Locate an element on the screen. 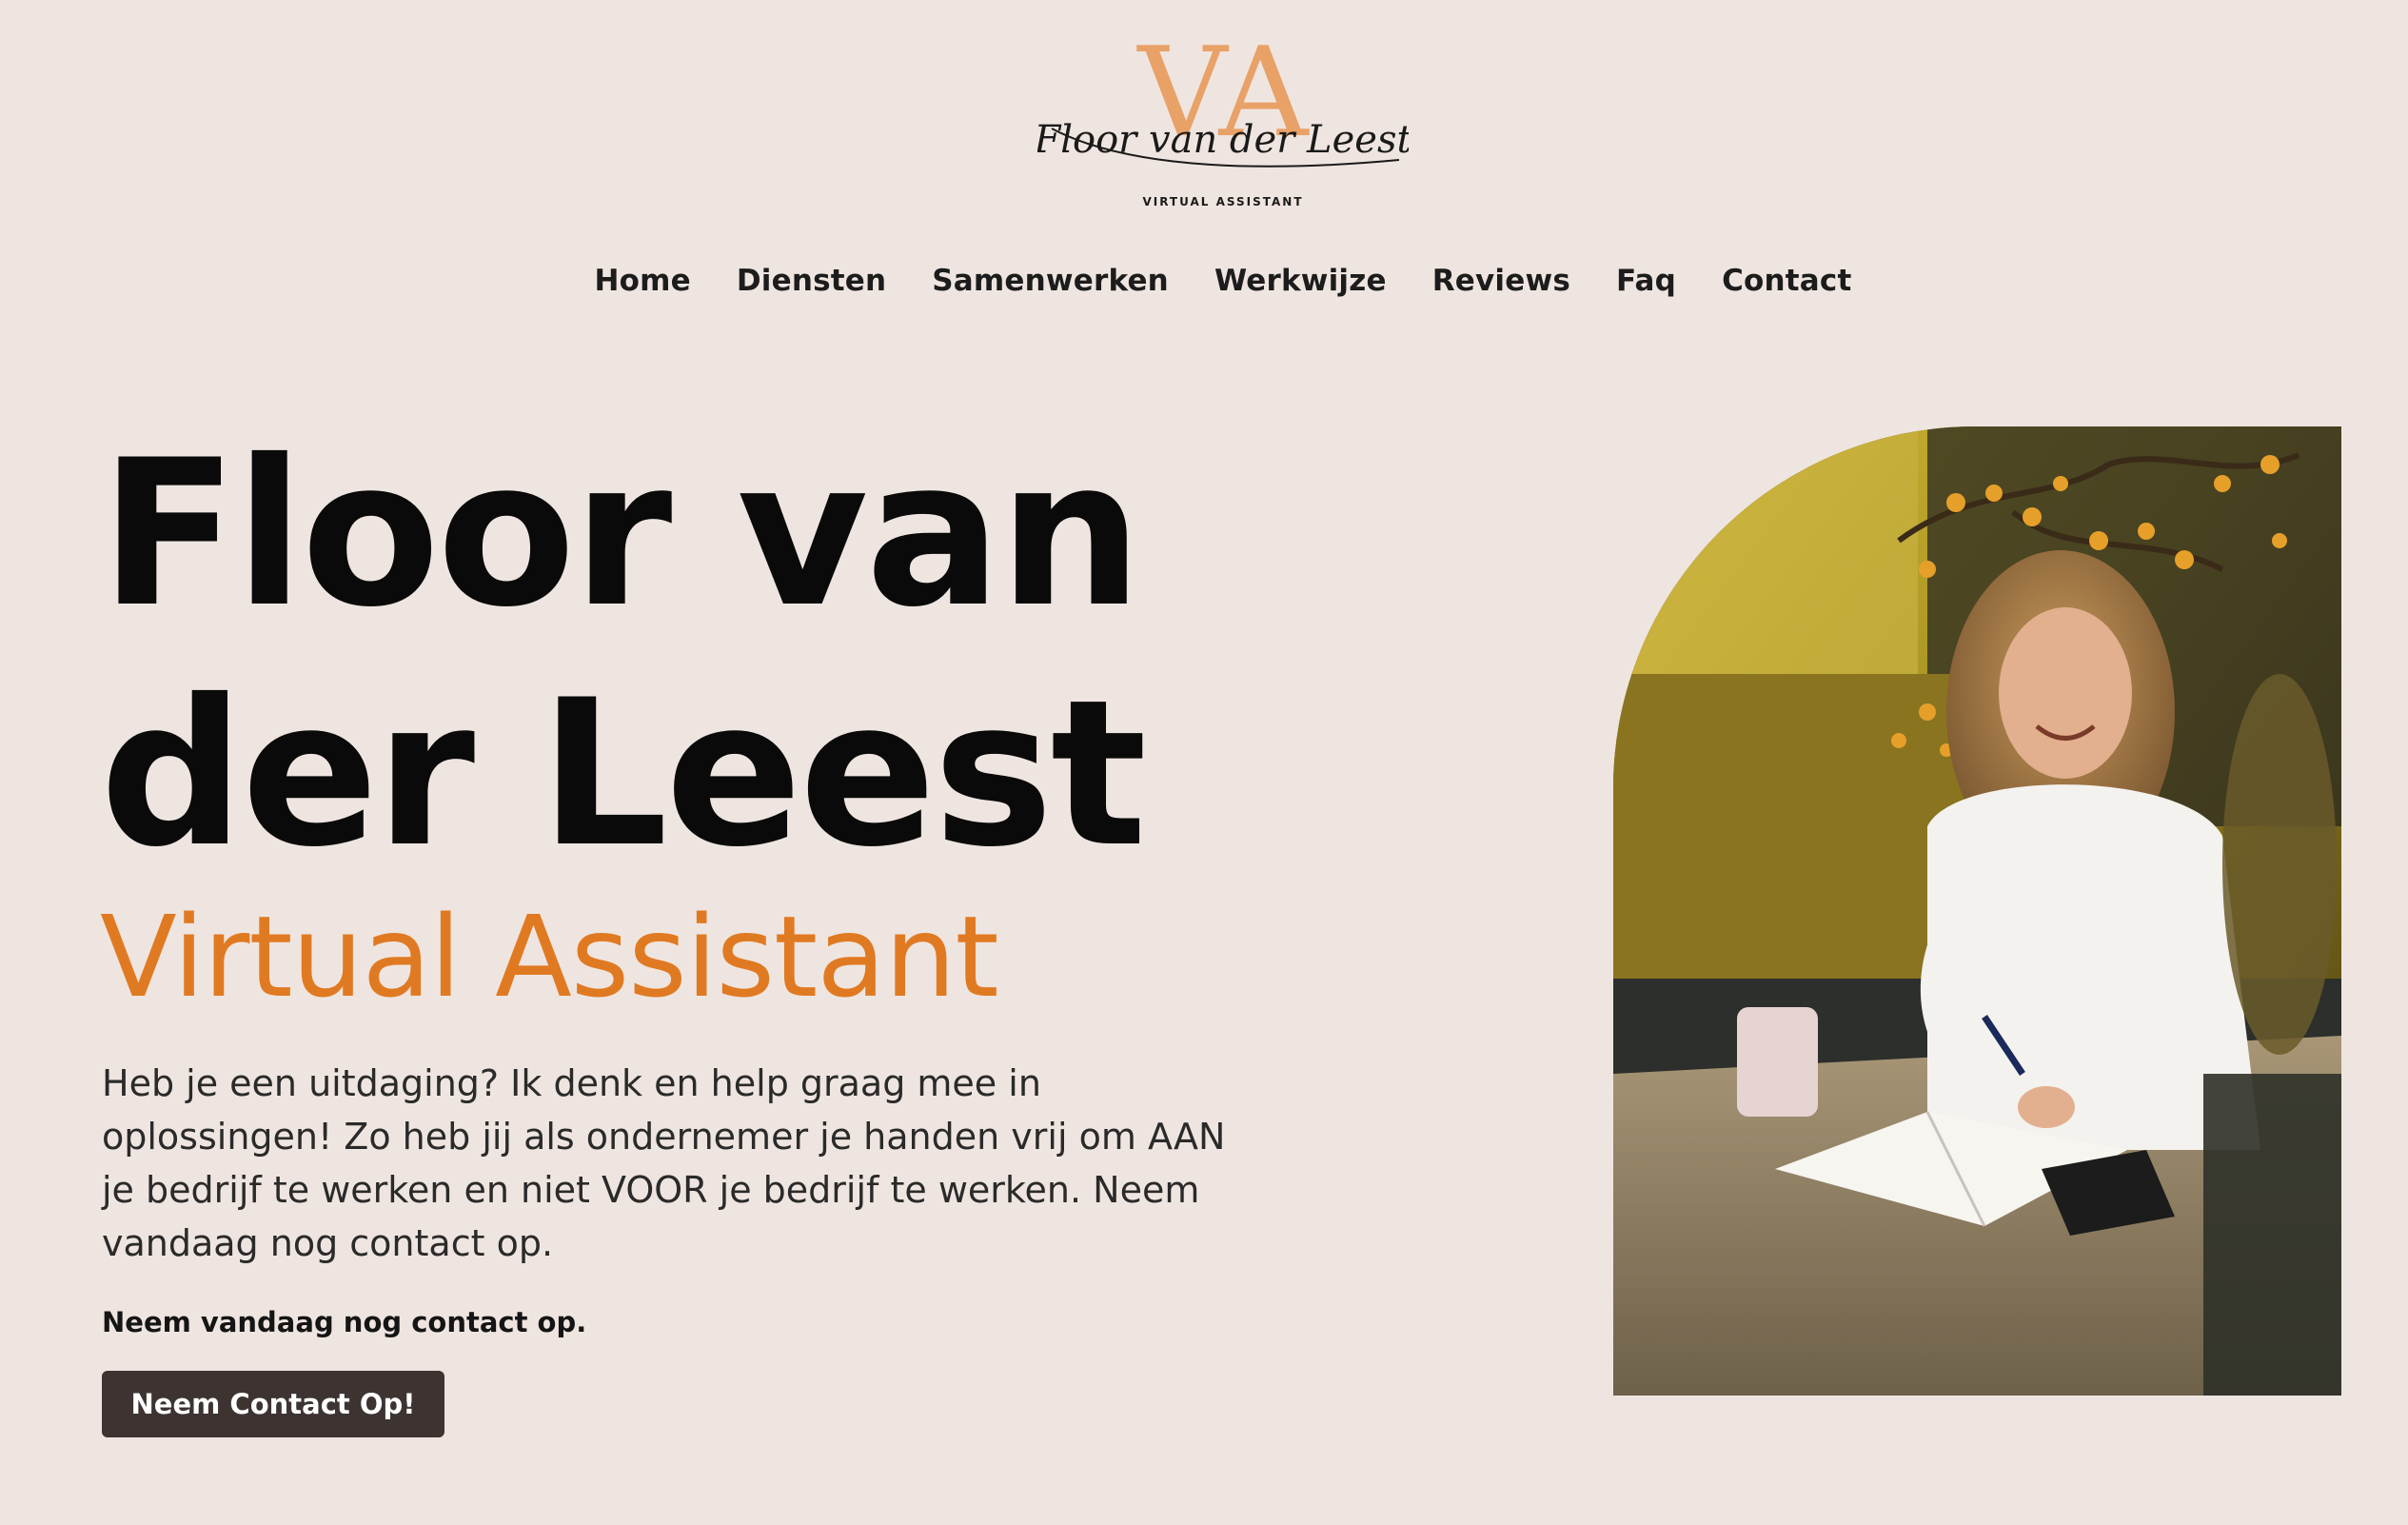  nav-item-contact: Contact is located at coordinates (1786, 281).